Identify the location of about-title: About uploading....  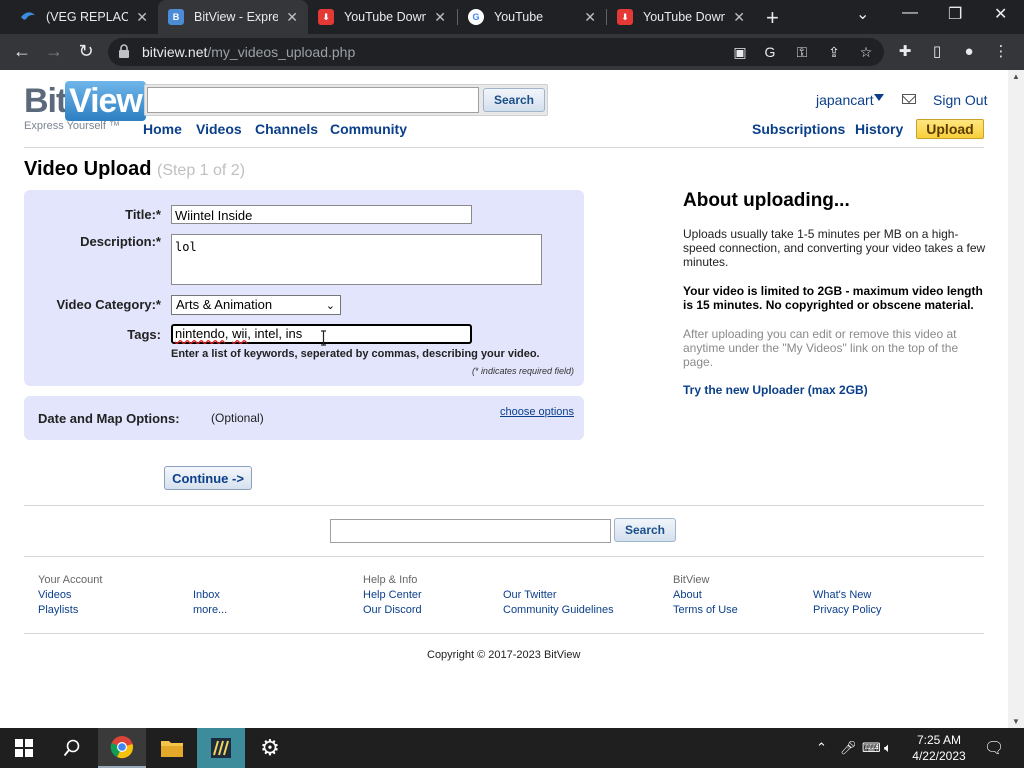
(766, 200).